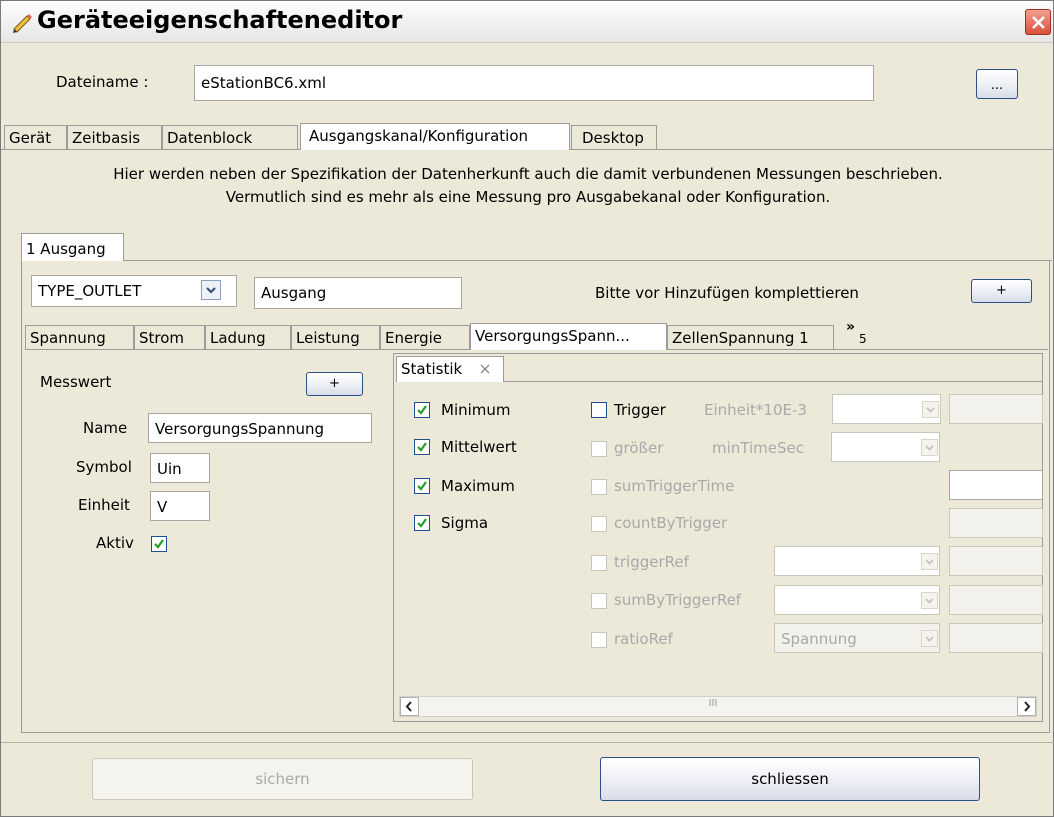 The image size is (1054, 817). I want to click on close-tab-icon, so click(485, 370).